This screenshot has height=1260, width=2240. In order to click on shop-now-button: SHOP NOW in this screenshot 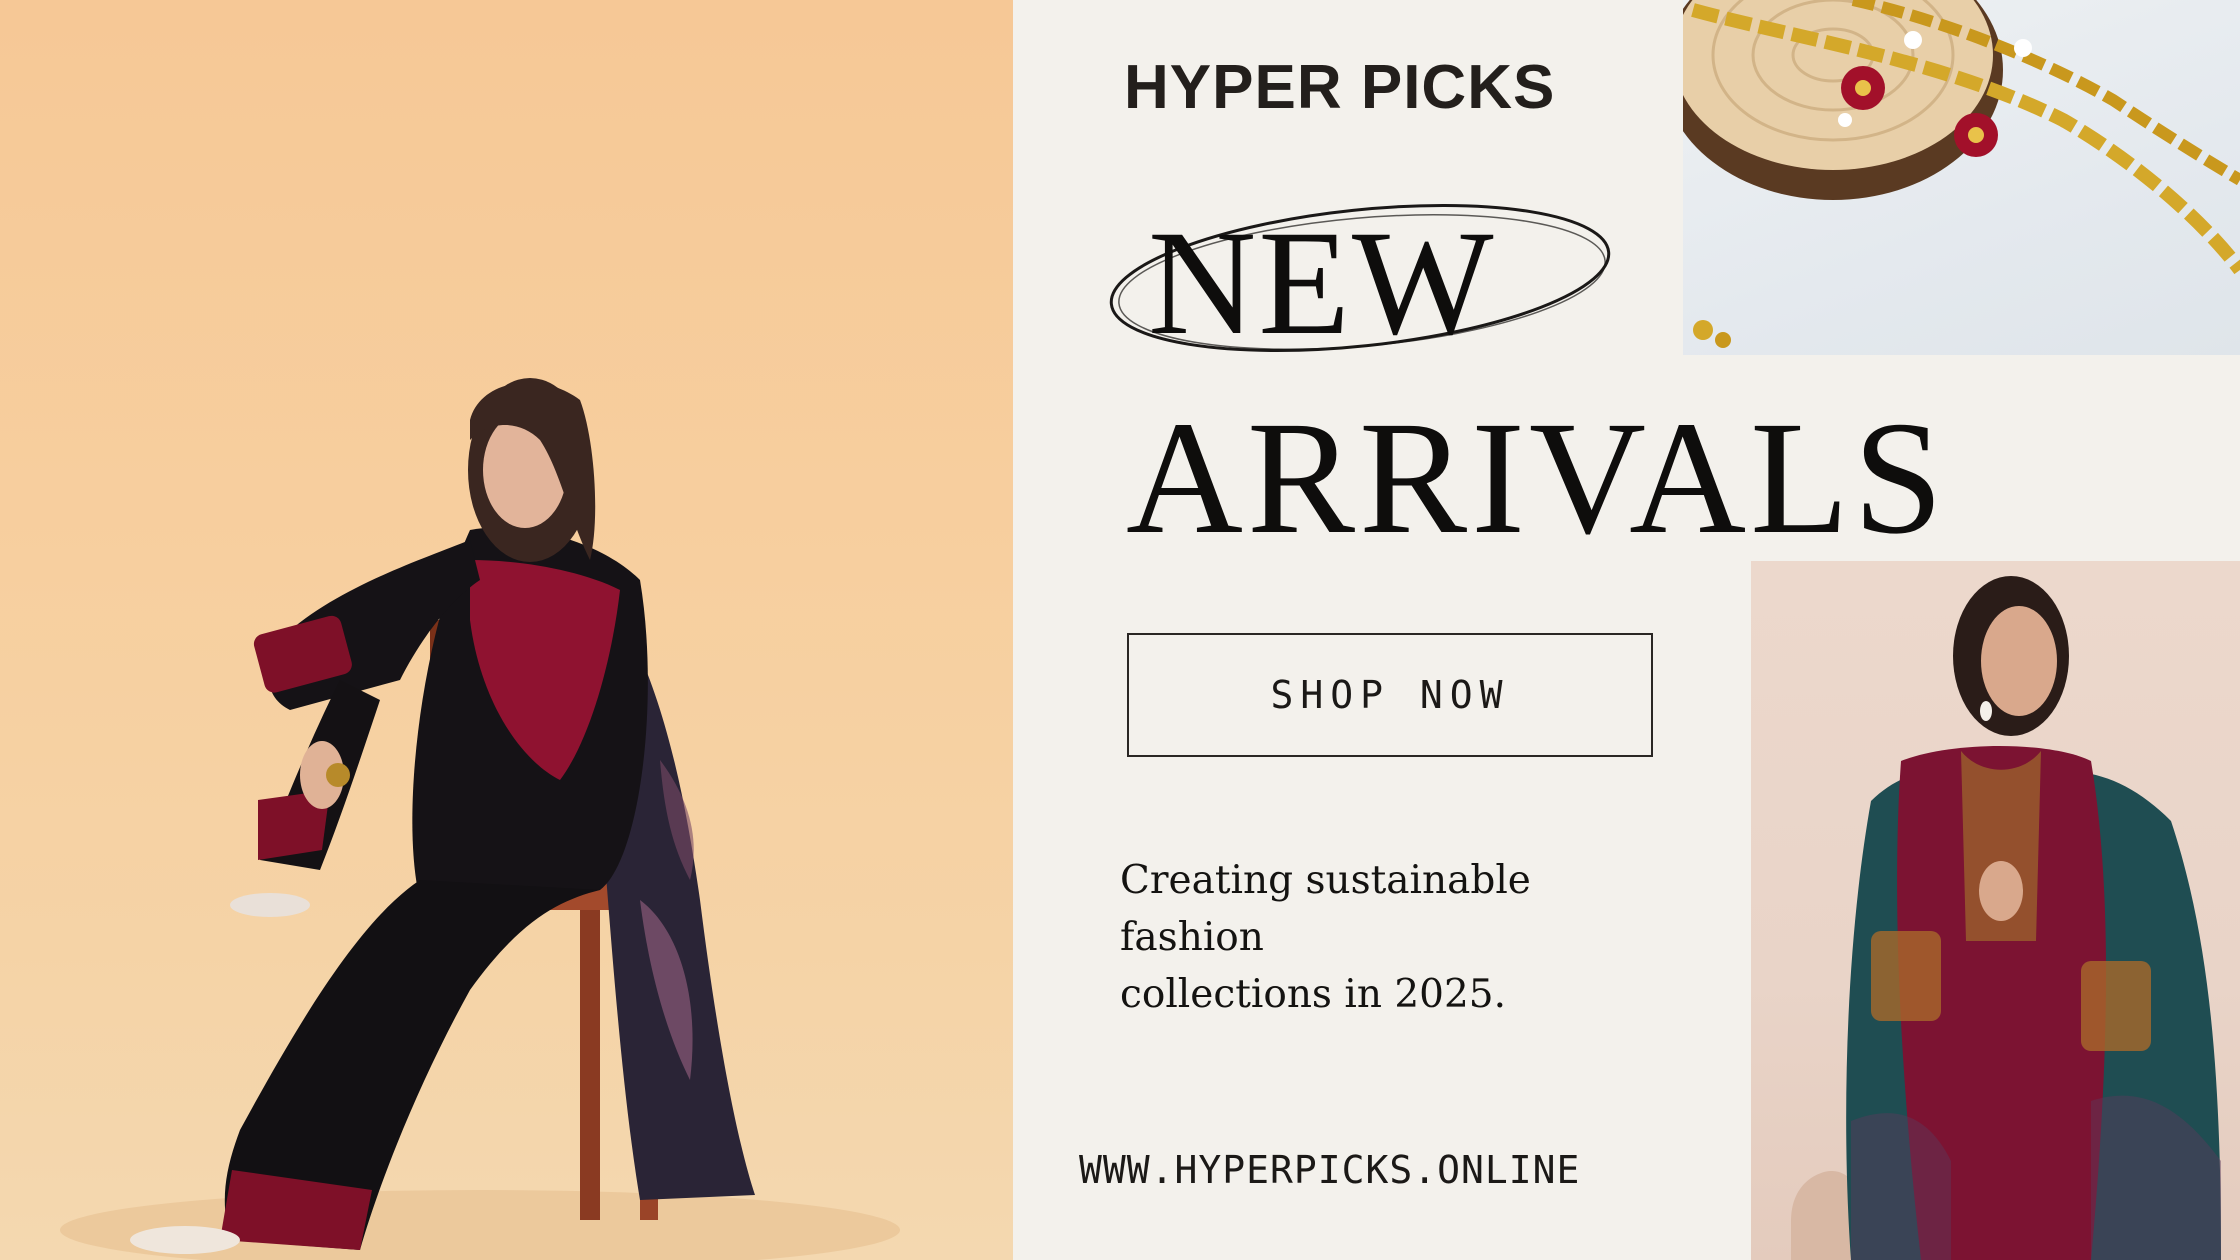, I will do `click(1390, 695)`.